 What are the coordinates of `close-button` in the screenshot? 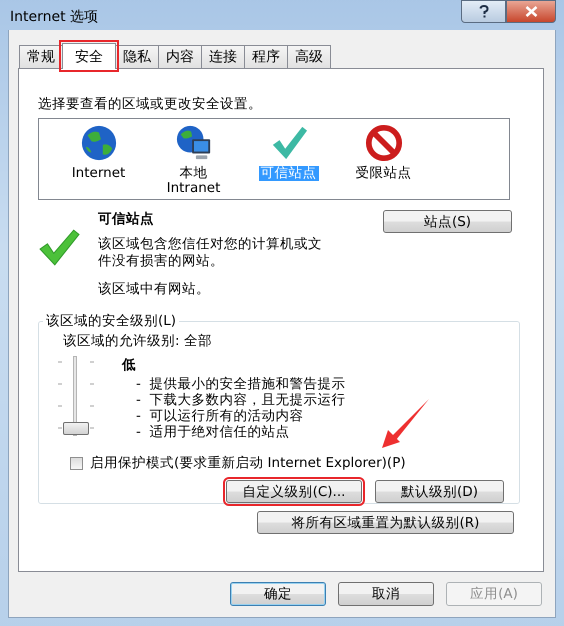 It's located at (531, 11).